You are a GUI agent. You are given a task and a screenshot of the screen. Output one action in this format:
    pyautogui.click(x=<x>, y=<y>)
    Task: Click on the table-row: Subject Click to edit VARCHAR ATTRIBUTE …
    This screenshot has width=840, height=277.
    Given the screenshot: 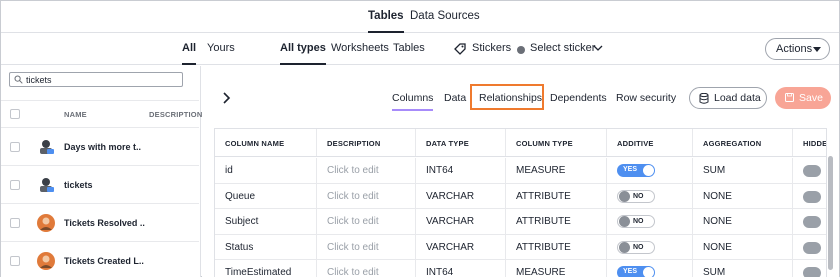 What is the action you would take?
    pyautogui.click(x=520, y=222)
    